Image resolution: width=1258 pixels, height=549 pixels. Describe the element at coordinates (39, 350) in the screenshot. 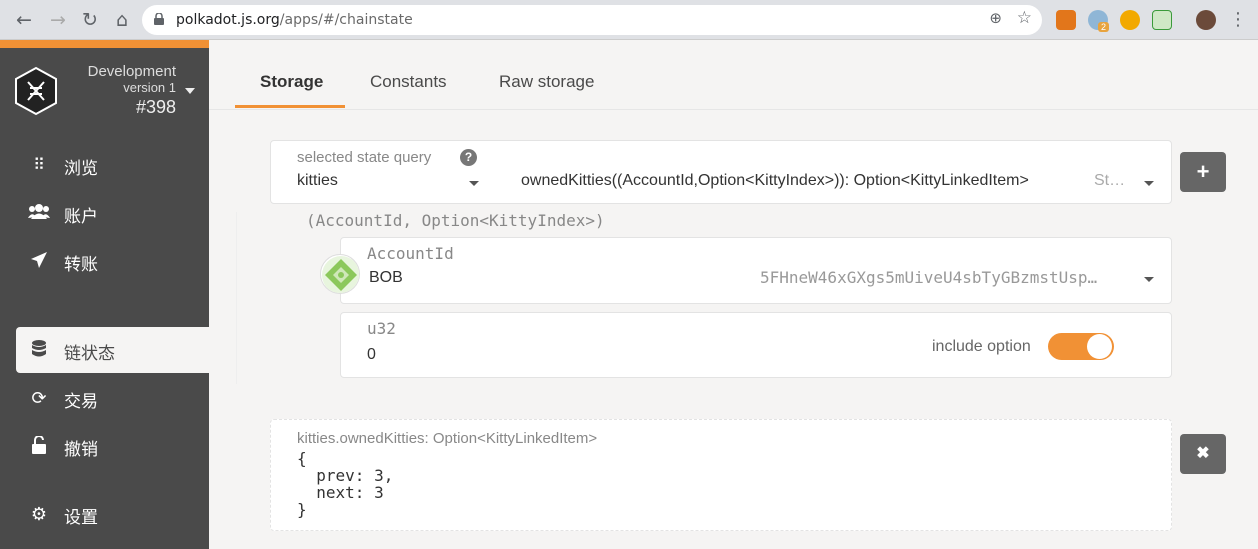

I see `database-icon` at that location.